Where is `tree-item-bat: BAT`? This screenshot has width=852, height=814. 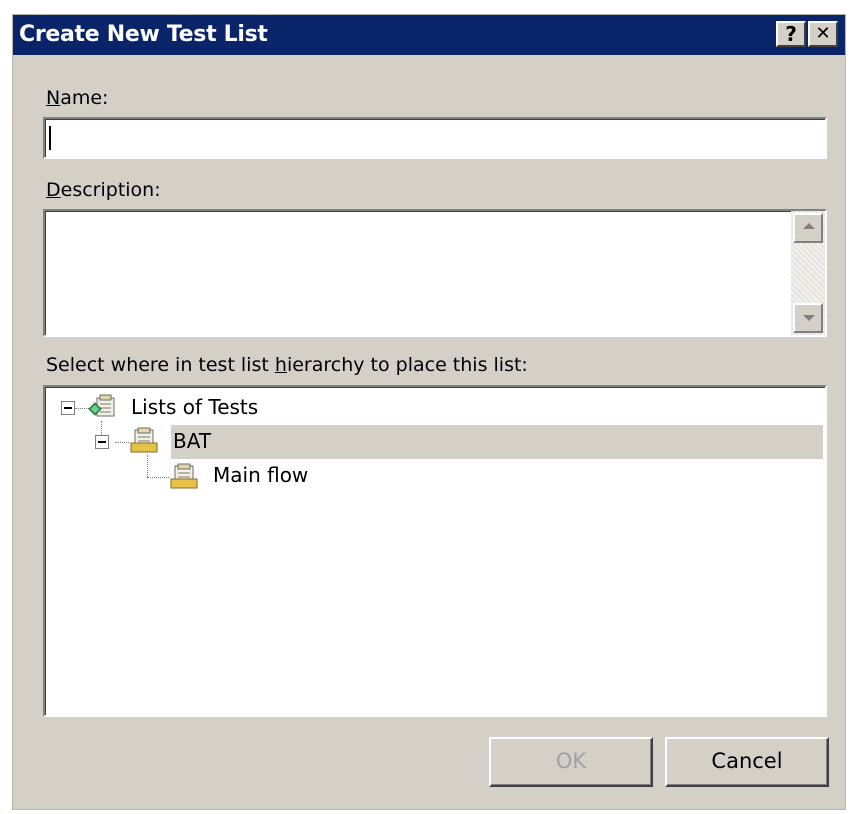 tree-item-bat: BAT is located at coordinates (497, 442).